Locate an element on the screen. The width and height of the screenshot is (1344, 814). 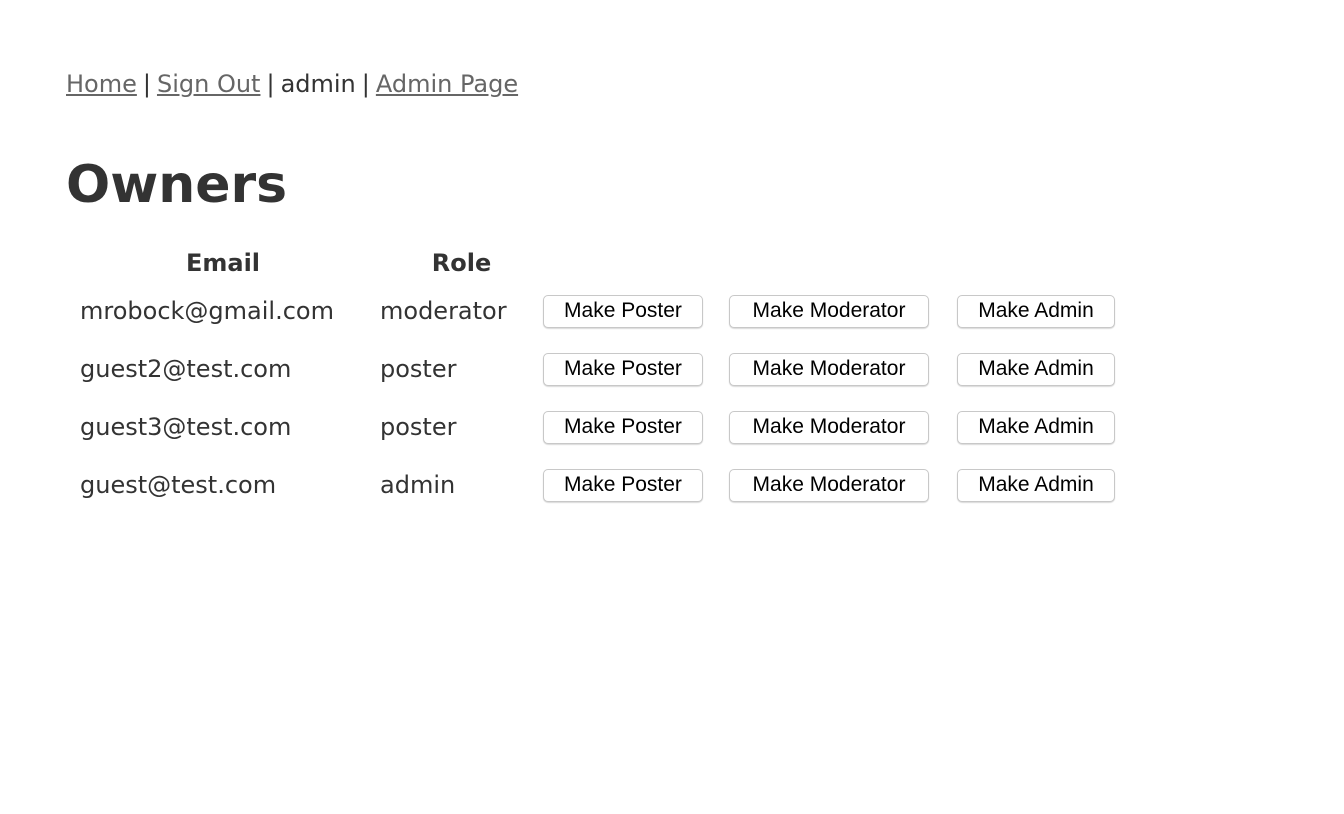
owner-email: guest2@test.com is located at coordinates (186, 369).